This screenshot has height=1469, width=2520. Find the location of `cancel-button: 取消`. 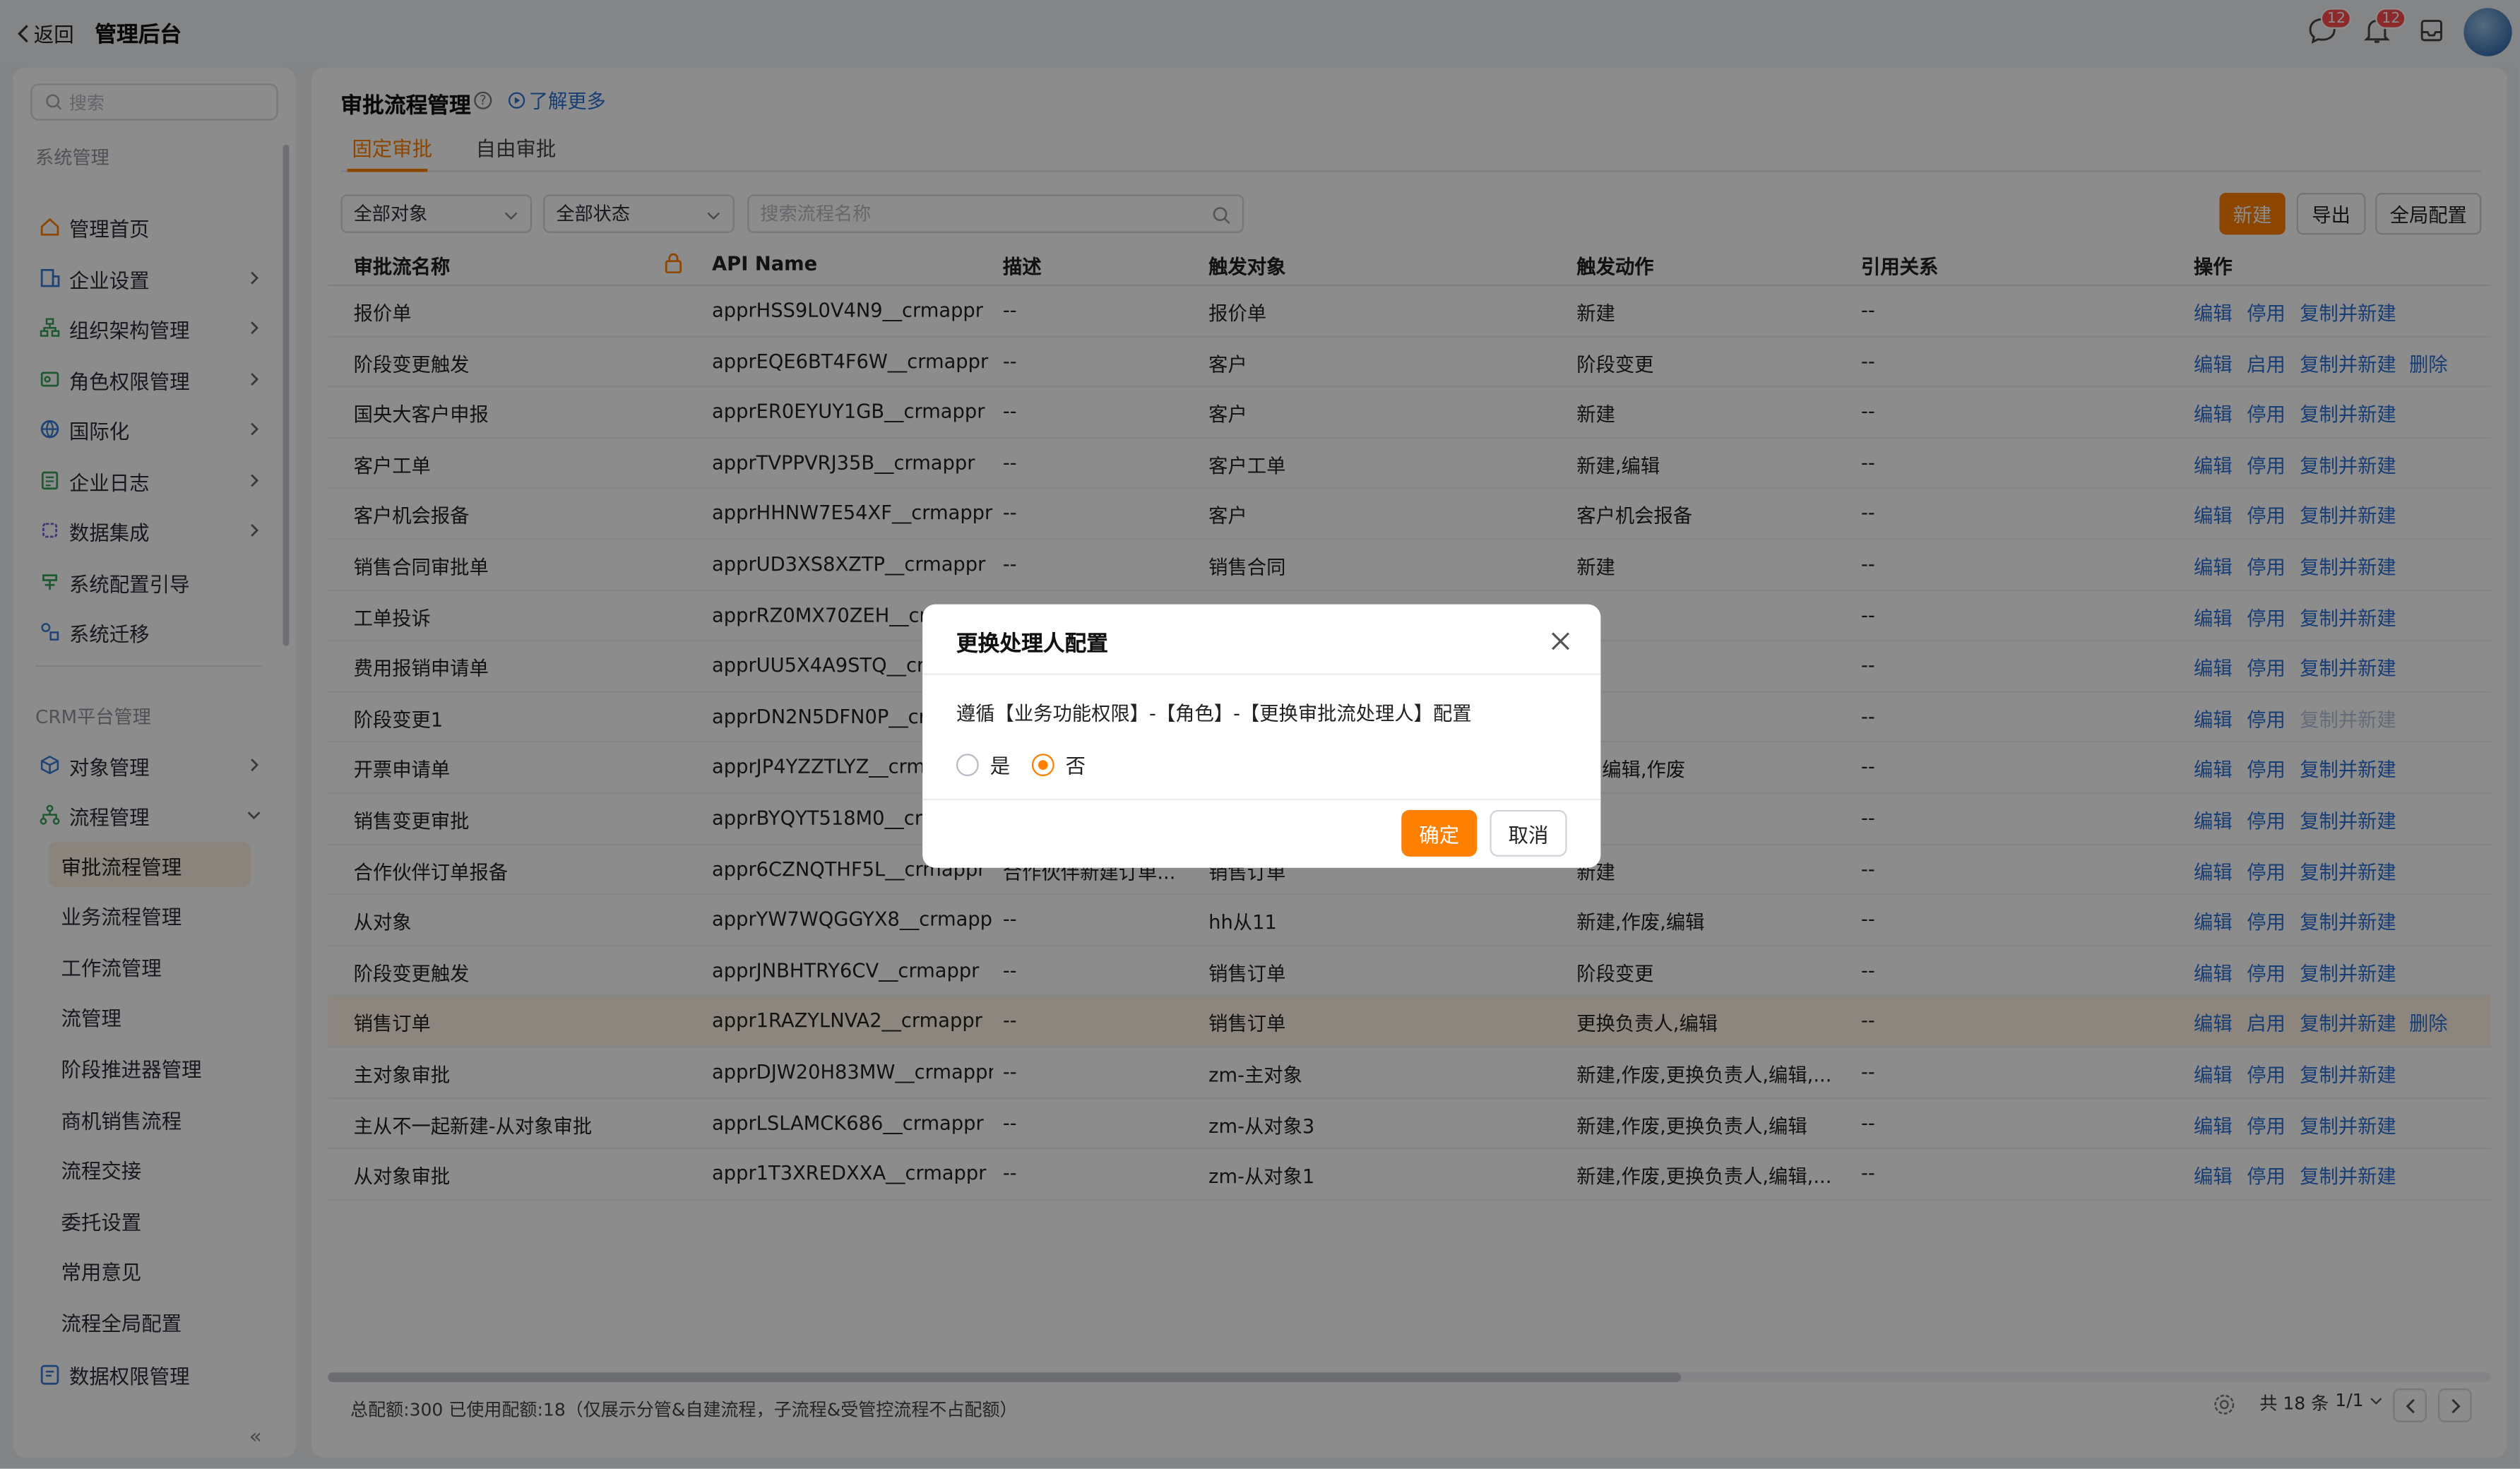

cancel-button: 取消 is located at coordinates (1528, 833).